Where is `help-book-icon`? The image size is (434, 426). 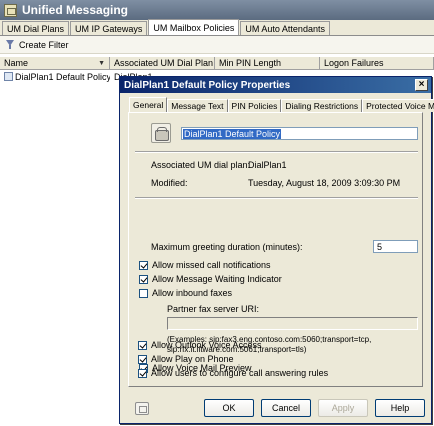
help-book-icon is located at coordinates (142, 408).